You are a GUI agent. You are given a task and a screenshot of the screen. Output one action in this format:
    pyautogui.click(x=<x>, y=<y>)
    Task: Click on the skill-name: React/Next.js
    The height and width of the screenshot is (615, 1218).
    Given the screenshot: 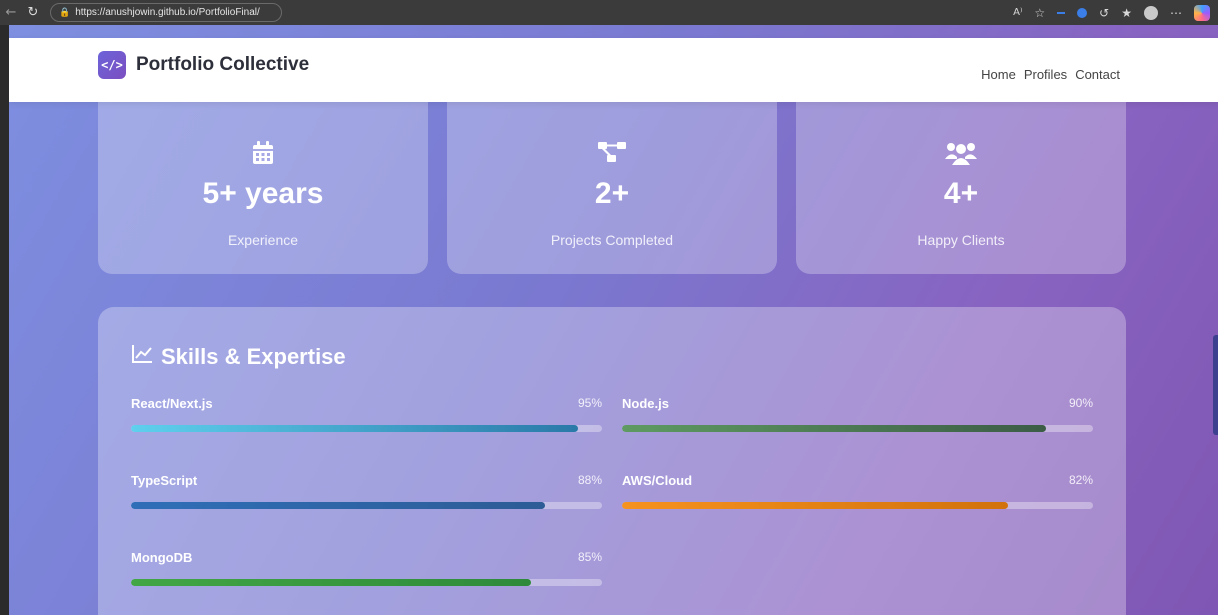 What is the action you would take?
    pyautogui.click(x=172, y=403)
    